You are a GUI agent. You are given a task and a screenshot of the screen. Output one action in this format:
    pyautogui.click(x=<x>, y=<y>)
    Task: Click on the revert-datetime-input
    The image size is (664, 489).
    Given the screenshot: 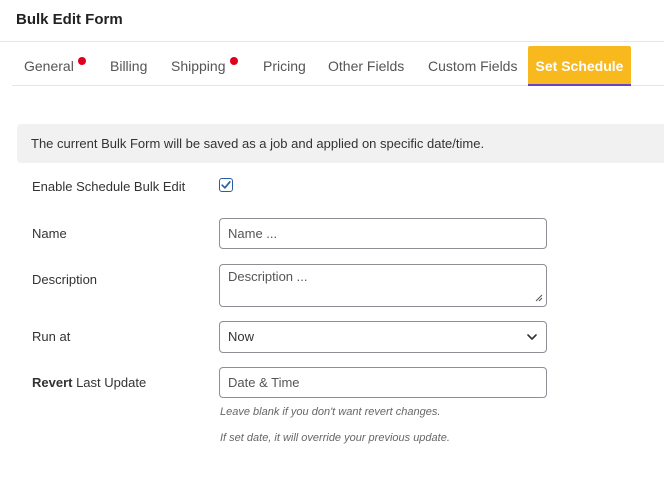 What is the action you would take?
    pyautogui.click(x=383, y=382)
    